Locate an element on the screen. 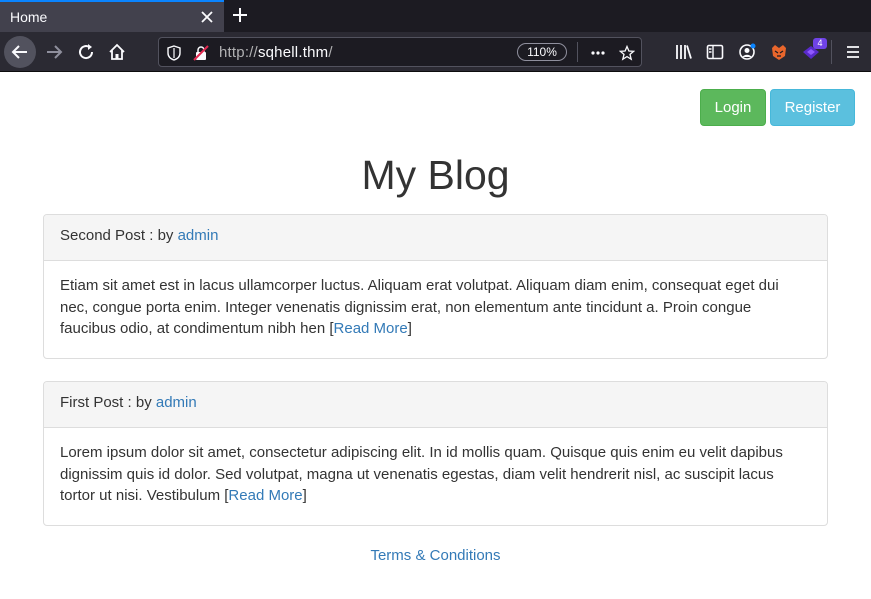 The image size is (871, 599). star-icon is located at coordinates (627, 53).